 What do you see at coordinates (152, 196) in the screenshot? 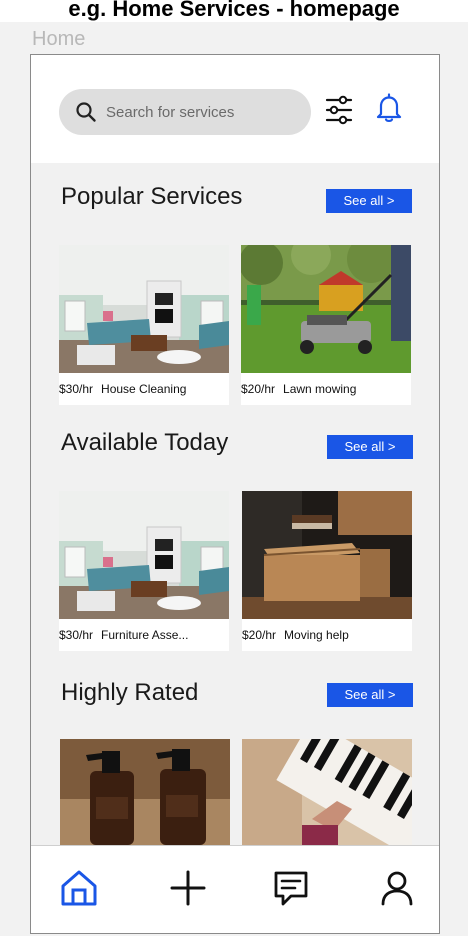
I see `section-title-popular-services: Popular Services` at bounding box center [152, 196].